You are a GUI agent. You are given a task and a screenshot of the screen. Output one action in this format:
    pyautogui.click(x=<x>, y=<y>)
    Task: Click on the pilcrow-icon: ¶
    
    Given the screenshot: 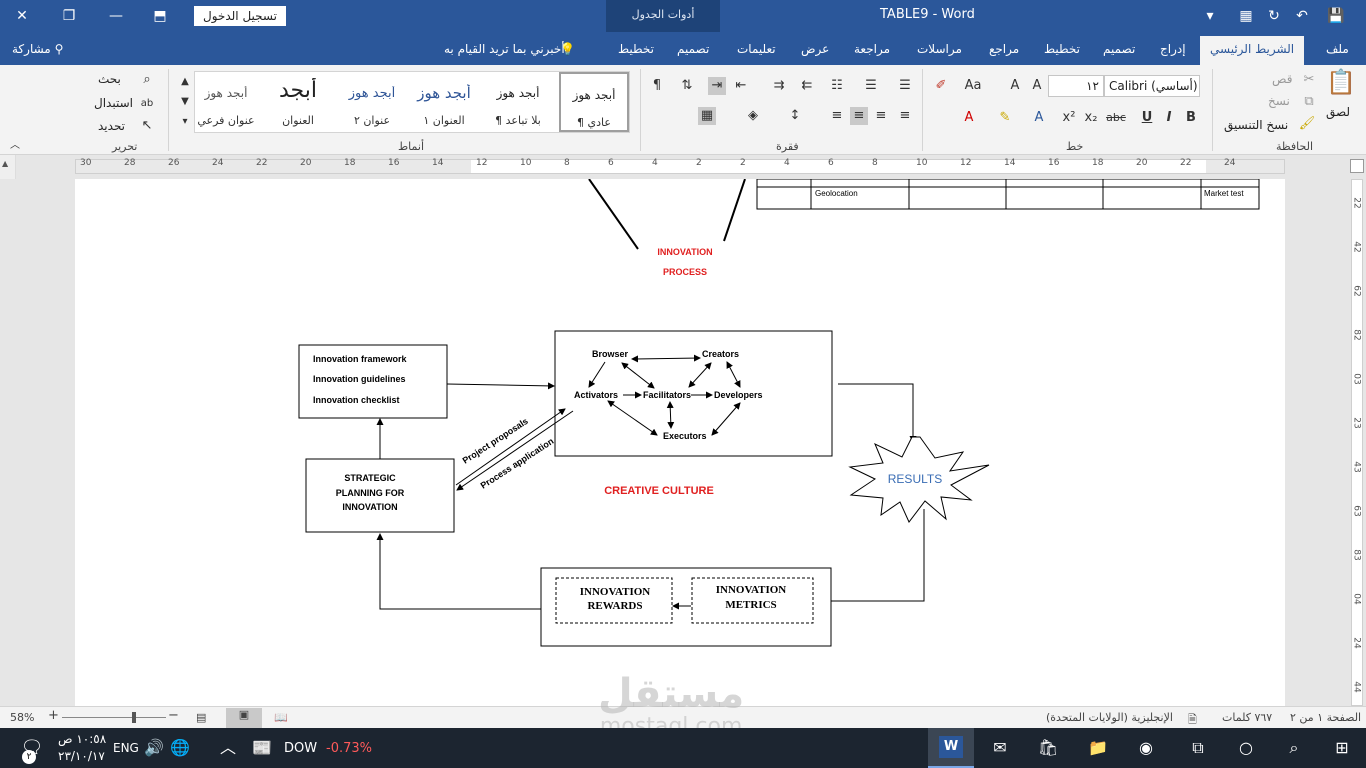 What is the action you would take?
    pyautogui.click(x=657, y=86)
    